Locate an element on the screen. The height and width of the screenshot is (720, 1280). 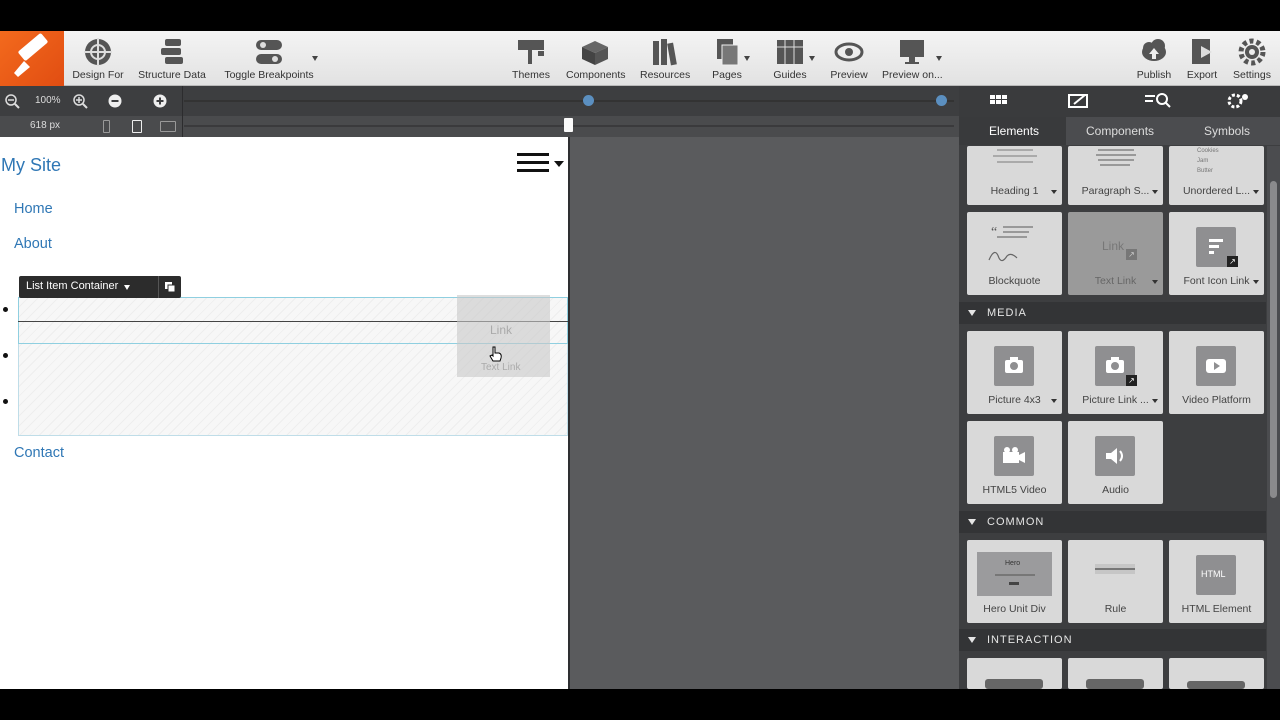
video-tile is located at coordinates (1216, 366).